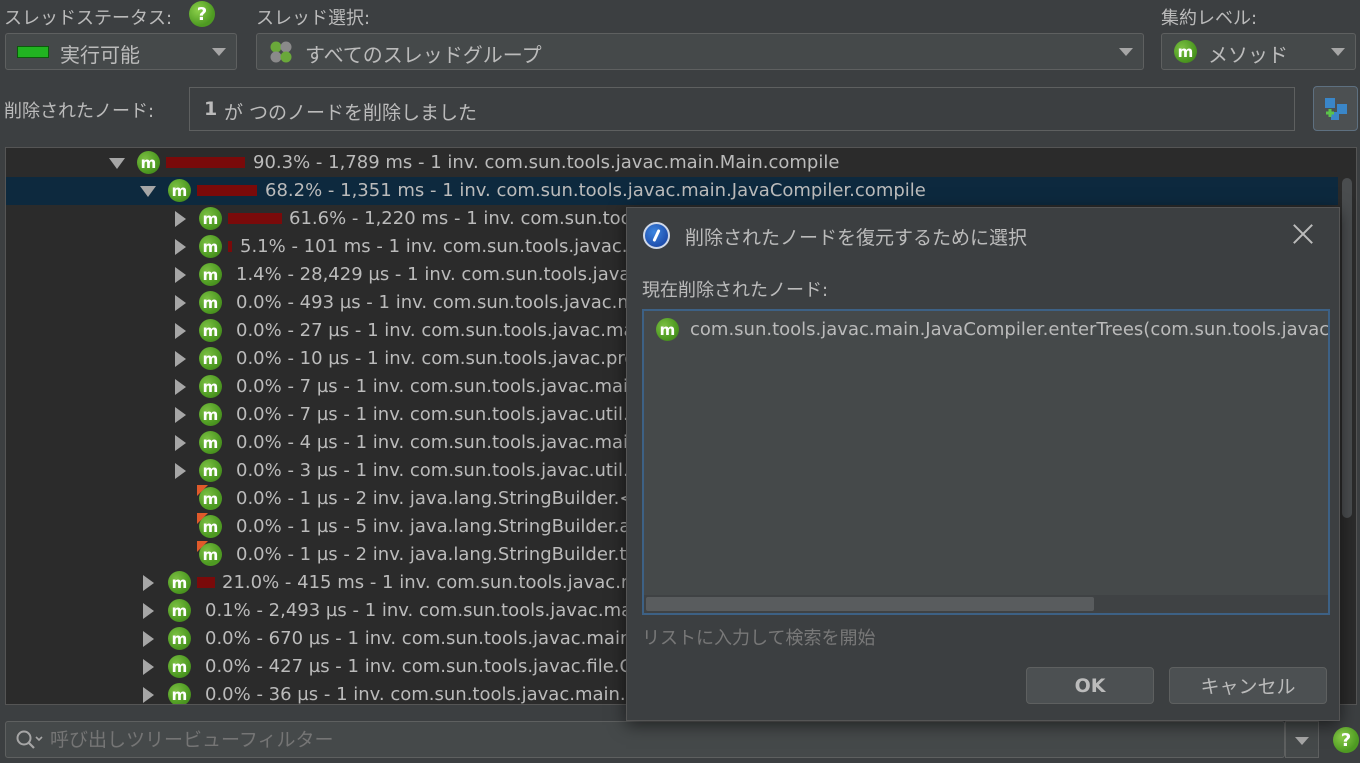  I want to click on thread-status-combo: 実行可能, so click(121, 51).